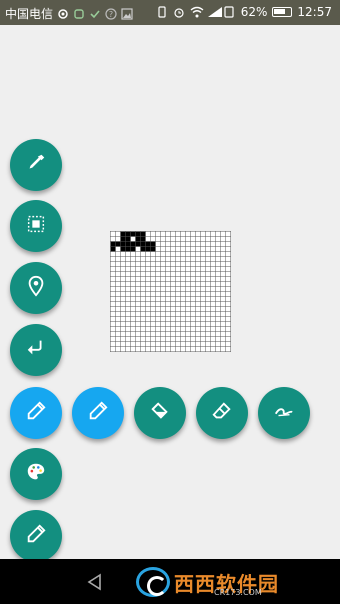 The width and height of the screenshot is (340, 604). What do you see at coordinates (162, 12) in the screenshot?
I see `vibrate-icon` at bounding box center [162, 12].